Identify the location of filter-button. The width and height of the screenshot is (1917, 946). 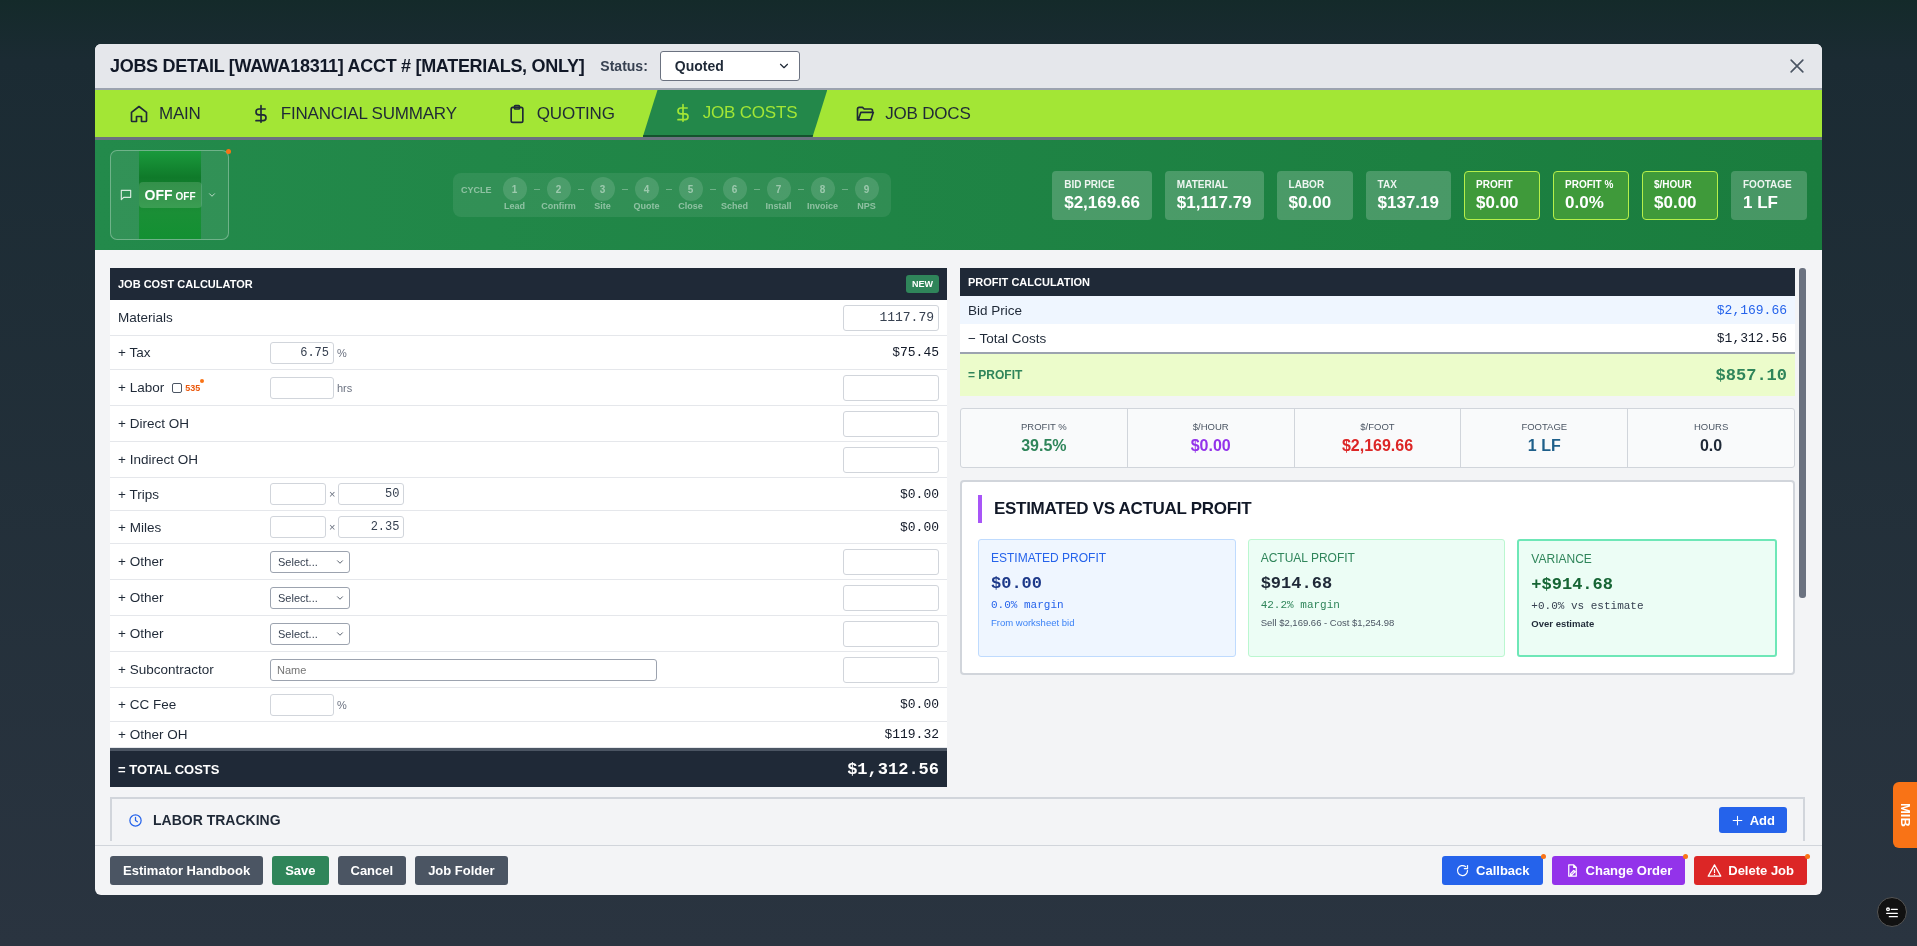
(1892, 912).